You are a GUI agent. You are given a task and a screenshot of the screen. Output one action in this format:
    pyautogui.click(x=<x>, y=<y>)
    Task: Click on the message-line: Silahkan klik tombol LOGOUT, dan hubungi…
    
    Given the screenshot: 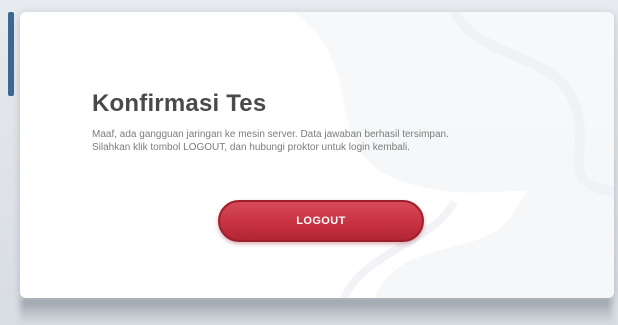 What is the action you would take?
    pyautogui.click(x=251, y=147)
    